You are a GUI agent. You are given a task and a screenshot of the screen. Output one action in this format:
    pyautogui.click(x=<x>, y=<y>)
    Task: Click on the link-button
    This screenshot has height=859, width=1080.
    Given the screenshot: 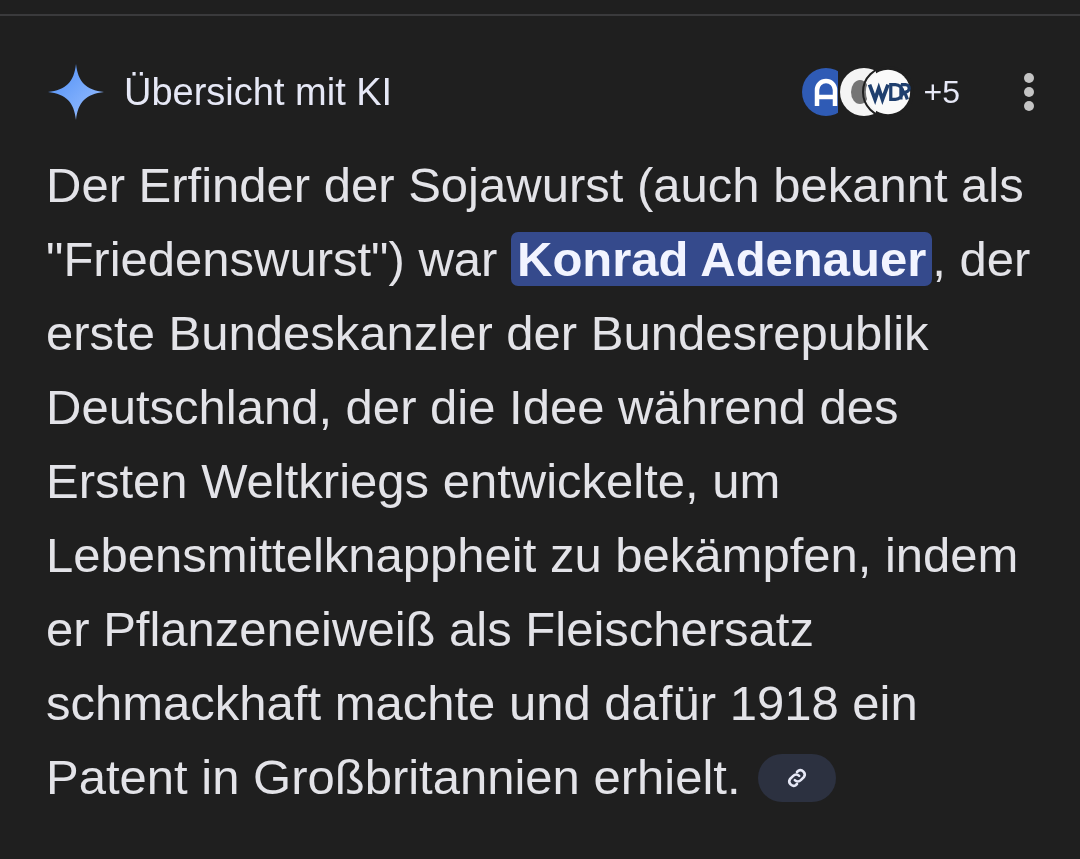 What is the action you would take?
    pyautogui.click(x=797, y=778)
    